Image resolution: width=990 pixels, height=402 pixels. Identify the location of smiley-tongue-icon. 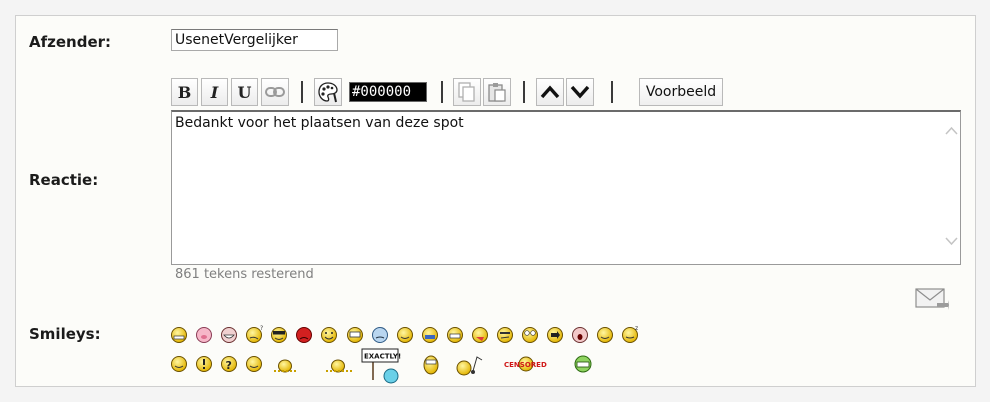
(480, 335).